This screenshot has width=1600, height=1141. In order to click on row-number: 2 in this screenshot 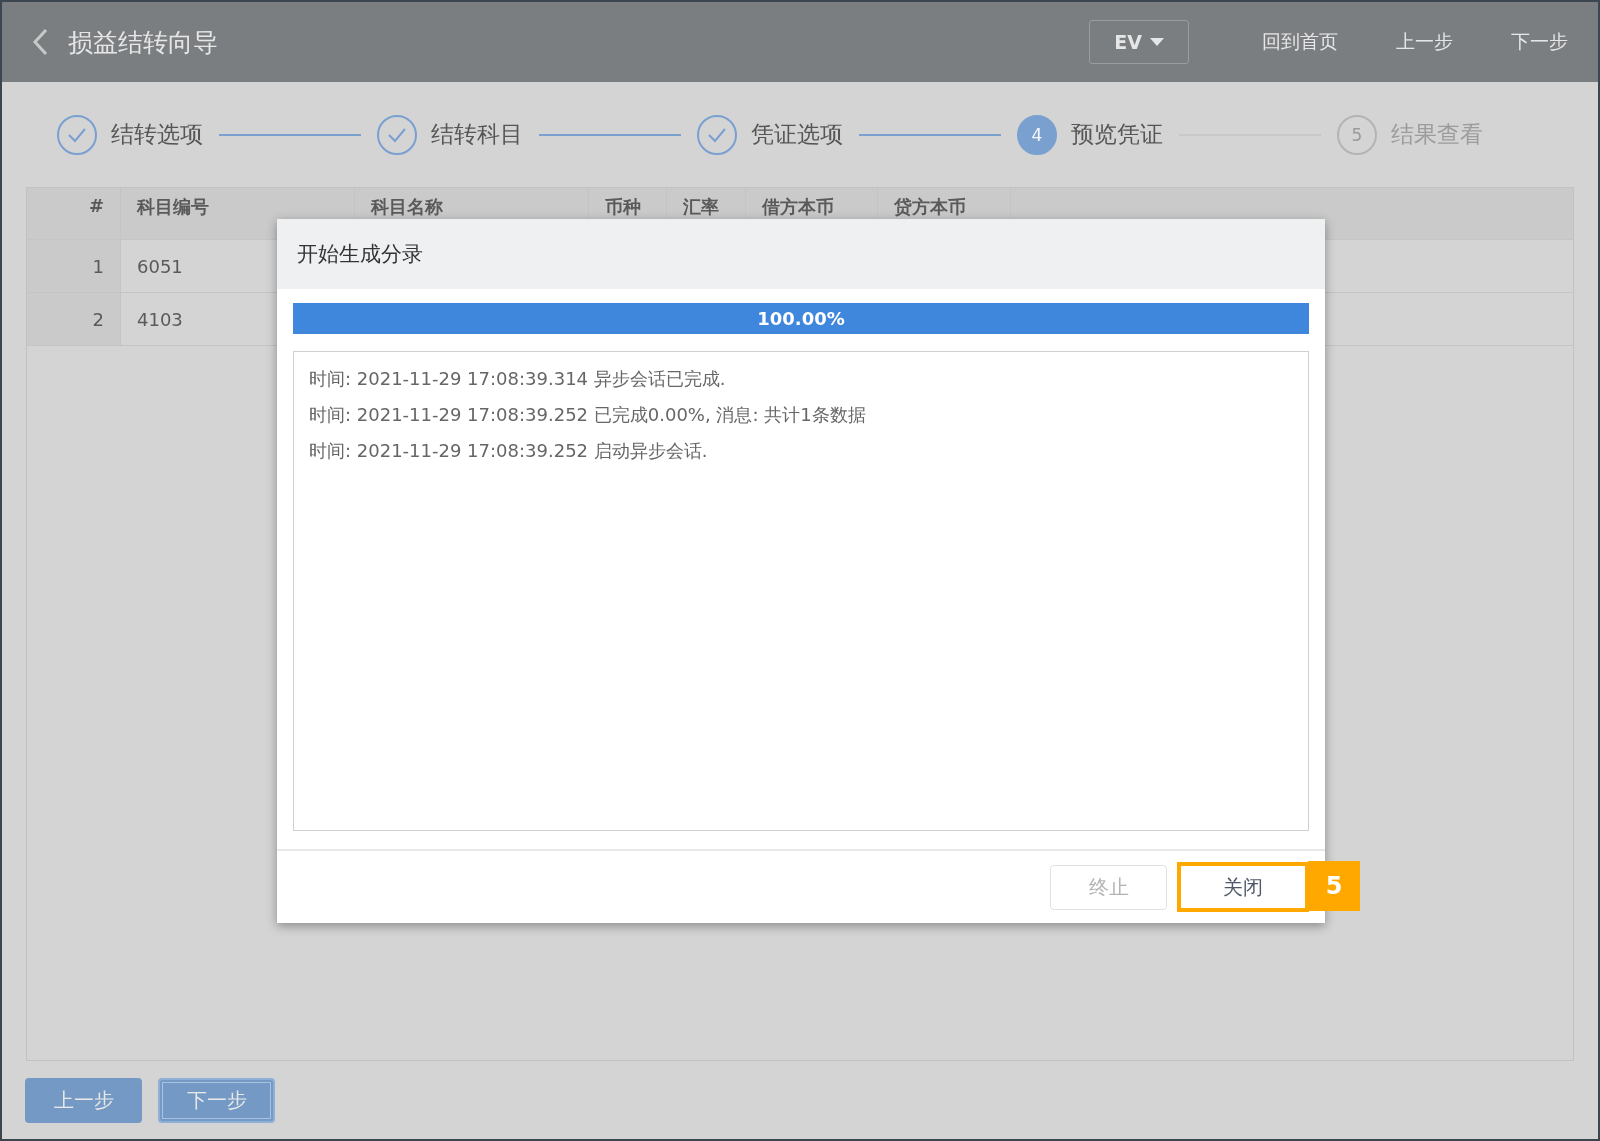, I will do `click(74, 319)`.